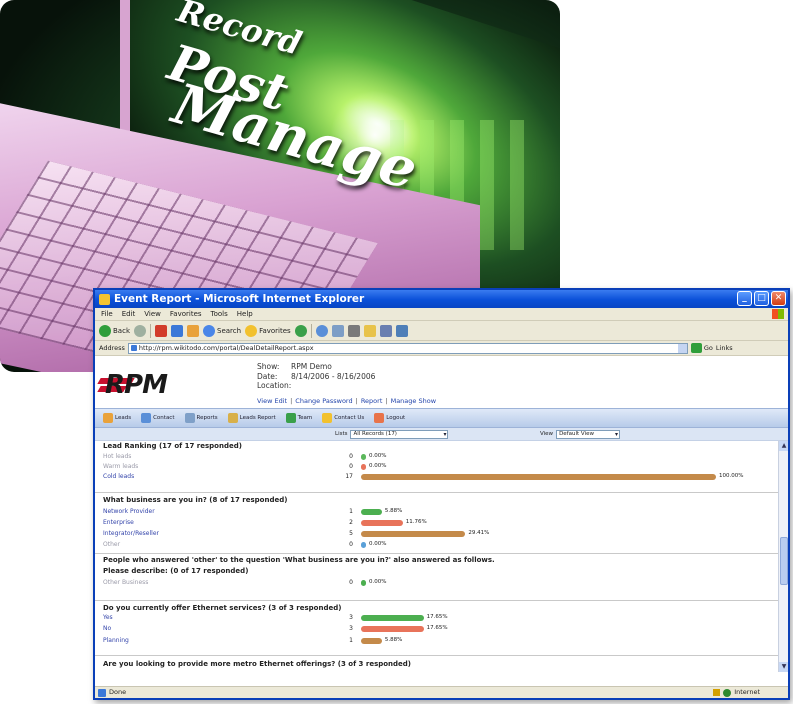 This screenshot has width=793, height=704. What do you see at coordinates (479, 533) in the screenshot?
I see `answer-percent: 29.41%` at bounding box center [479, 533].